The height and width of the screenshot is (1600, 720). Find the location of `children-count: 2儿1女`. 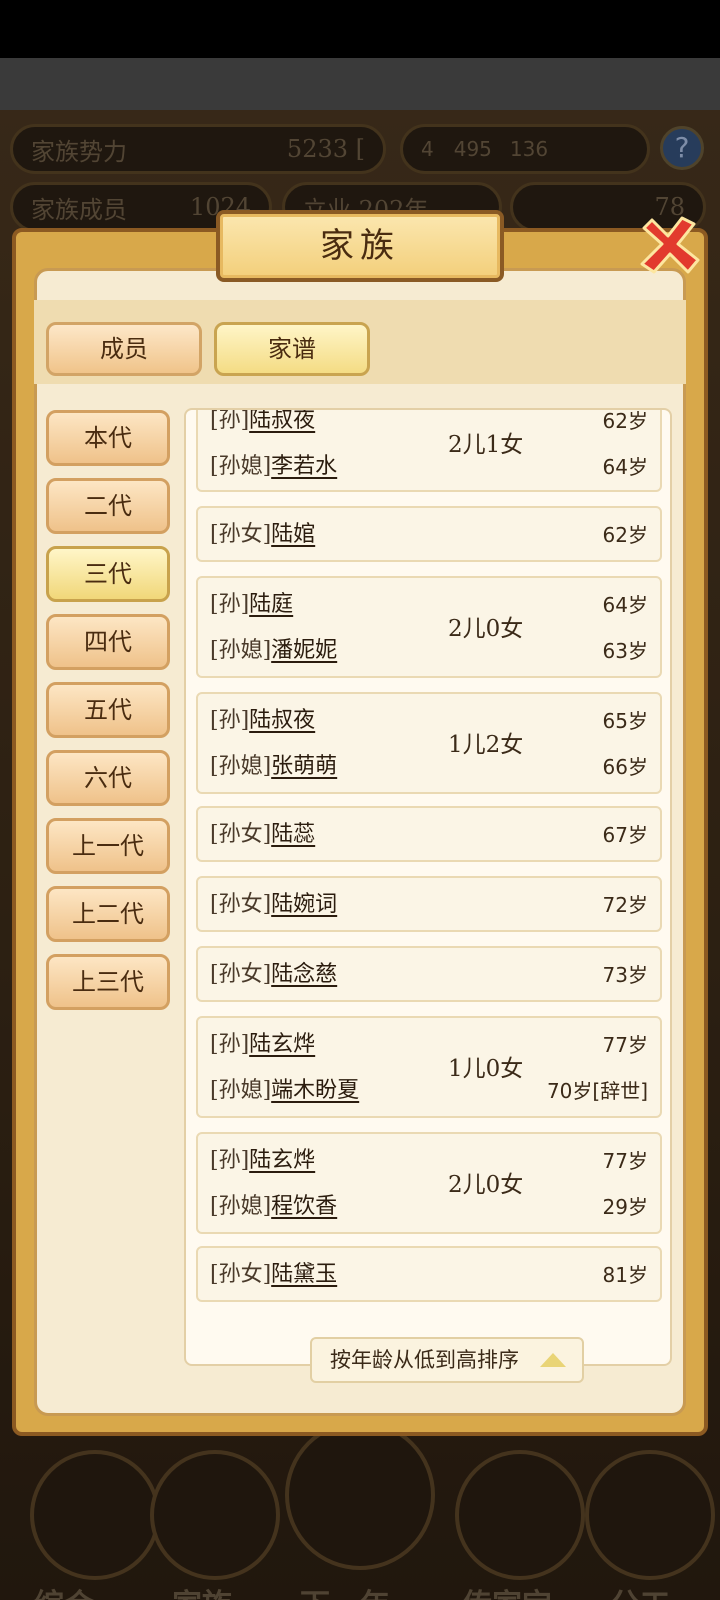

children-count: 2儿1女 is located at coordinates (486, 445).